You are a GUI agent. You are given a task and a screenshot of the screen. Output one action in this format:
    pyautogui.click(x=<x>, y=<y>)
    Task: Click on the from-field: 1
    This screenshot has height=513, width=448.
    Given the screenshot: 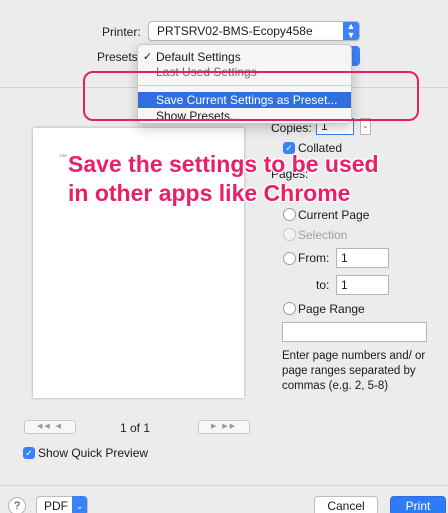 What is the action you would take?
    pyautogui.click(x=362, y=258)
    